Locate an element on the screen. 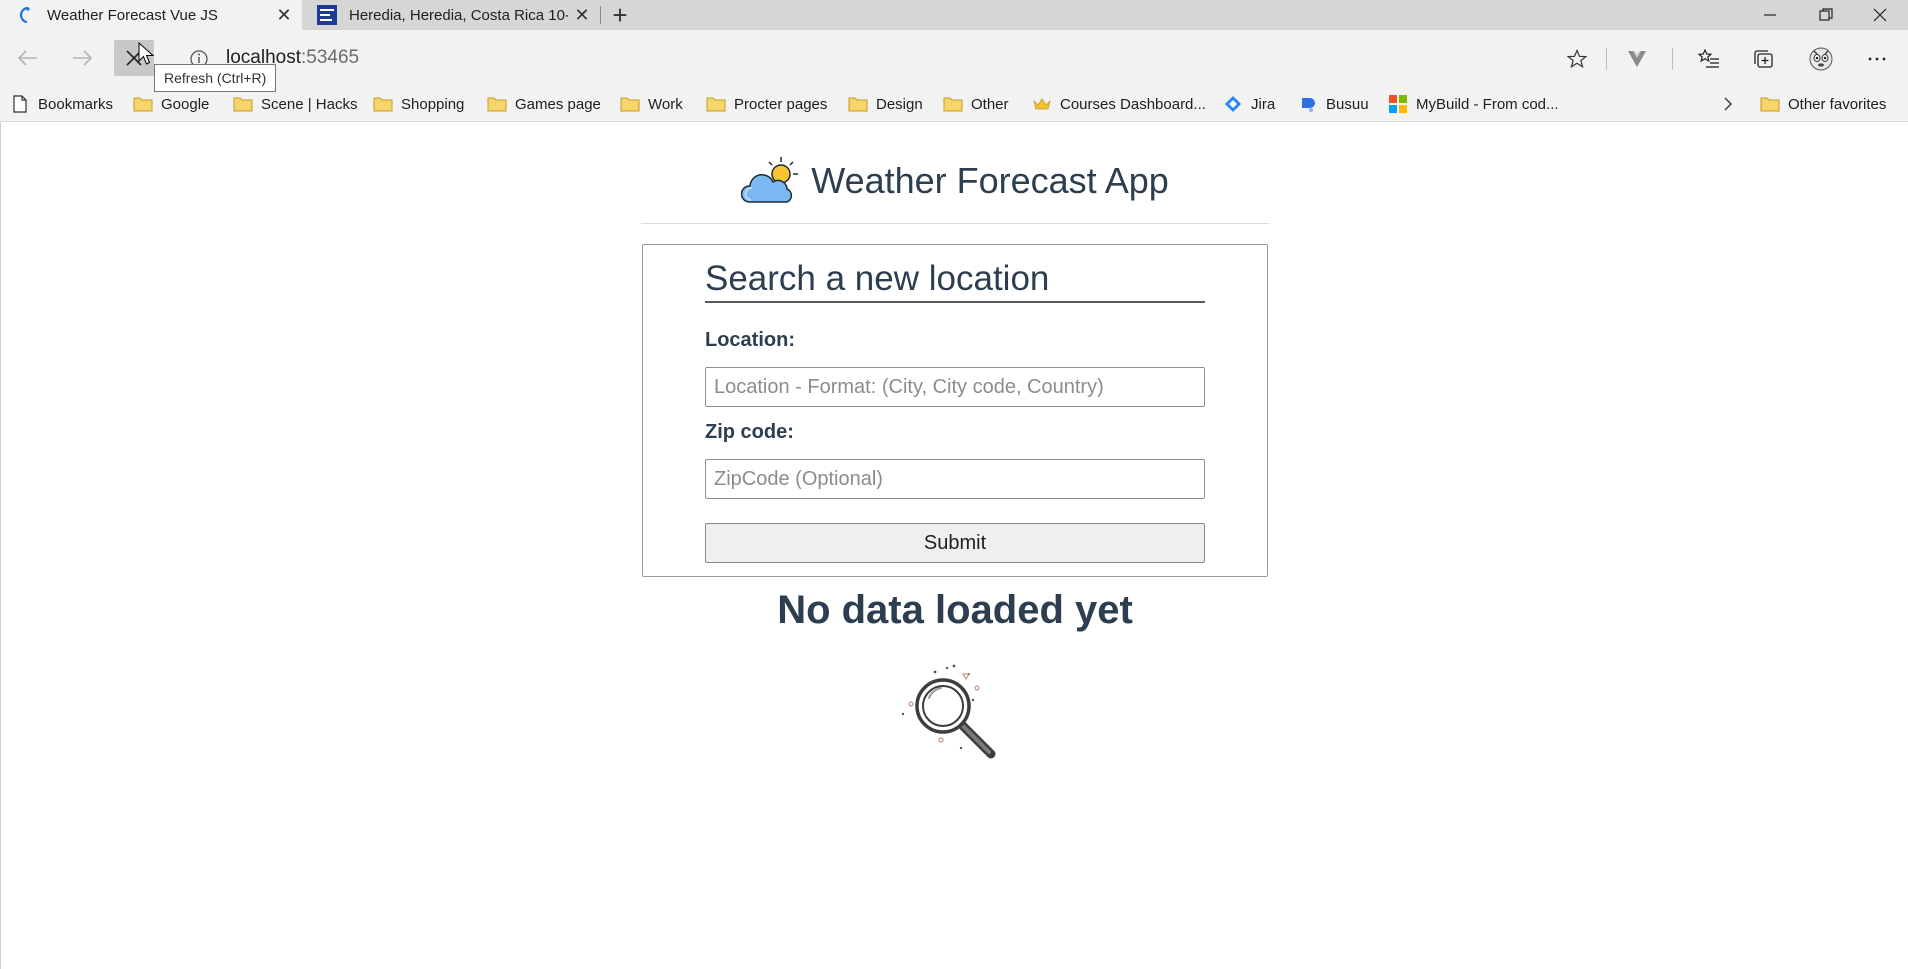  restore-icon is located at coordinates (1826, 15).